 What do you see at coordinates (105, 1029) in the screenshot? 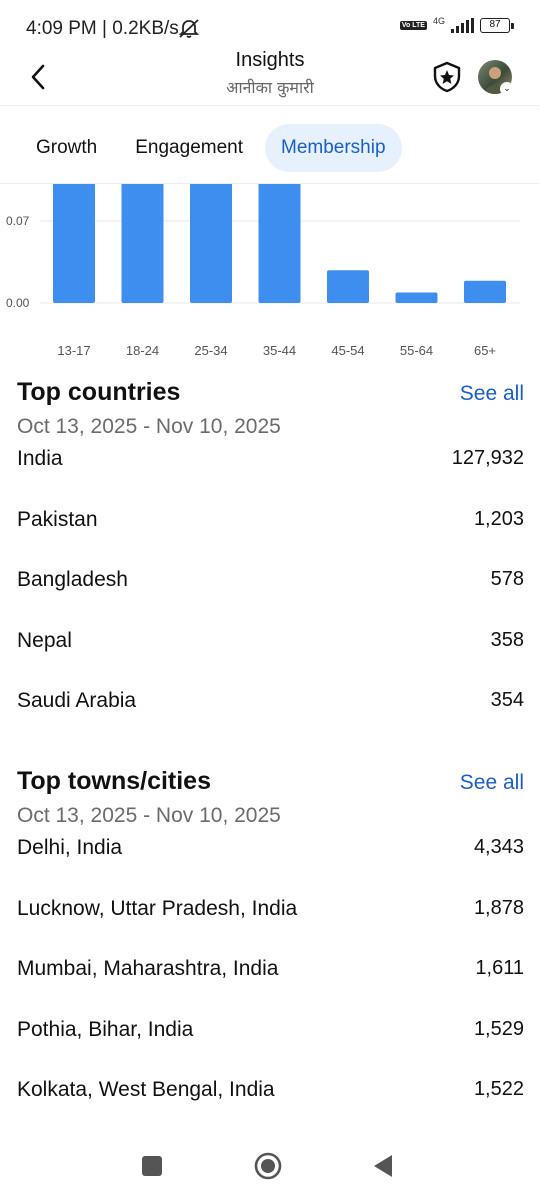
I see `city-name: Pothia, Bihar, India` at bounding box center [105, 1029].